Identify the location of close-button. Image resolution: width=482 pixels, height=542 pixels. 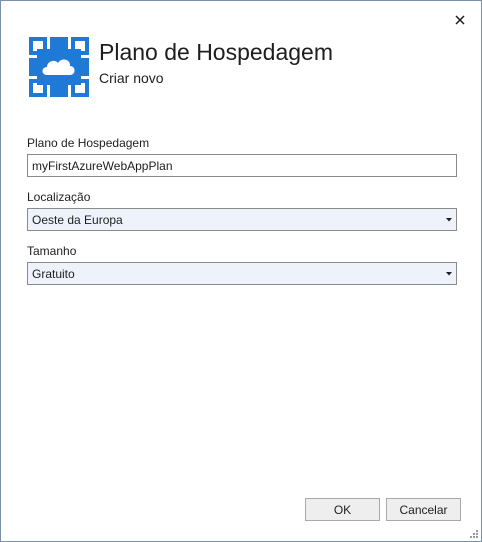
(460, 20).